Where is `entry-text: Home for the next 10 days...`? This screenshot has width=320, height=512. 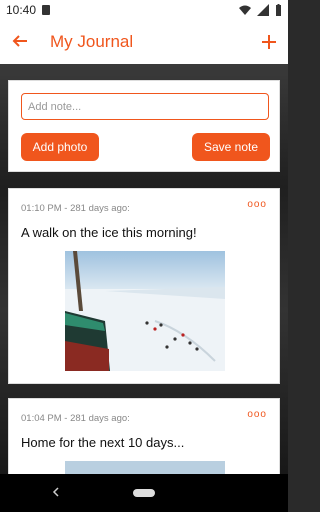
entry-text: Home for the next 10 days... is located at coordinates (103, 442).